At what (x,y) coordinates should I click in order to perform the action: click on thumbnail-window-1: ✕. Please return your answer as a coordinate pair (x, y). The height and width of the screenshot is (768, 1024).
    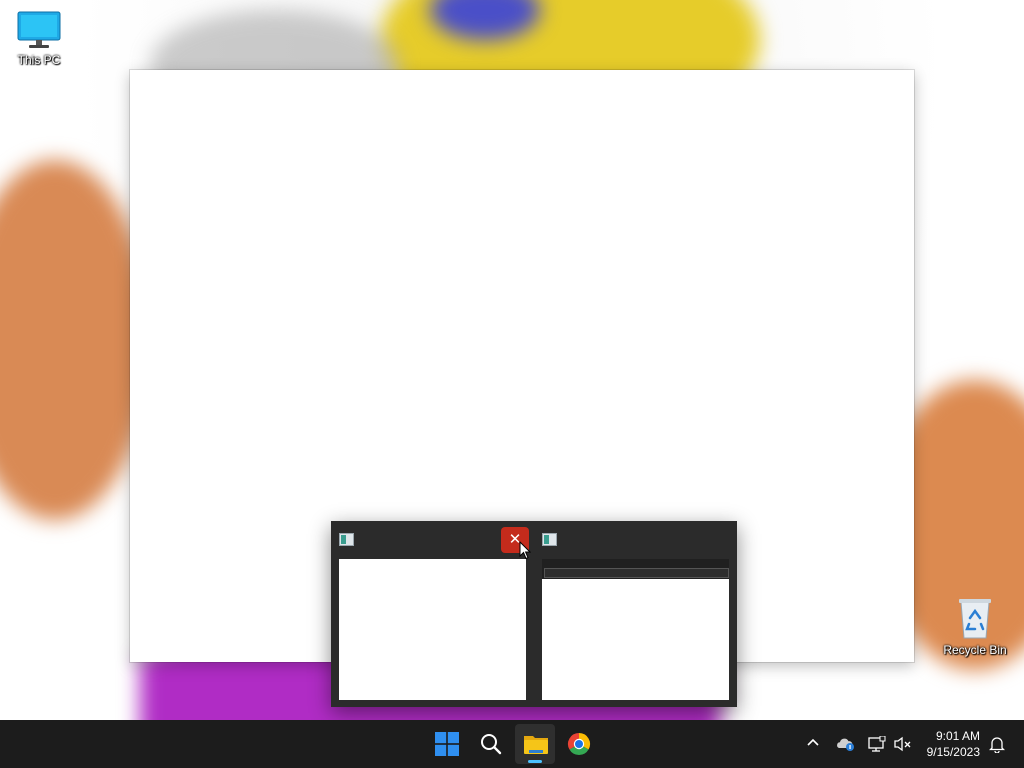
    Looking at the image, I should click on (432, 614).